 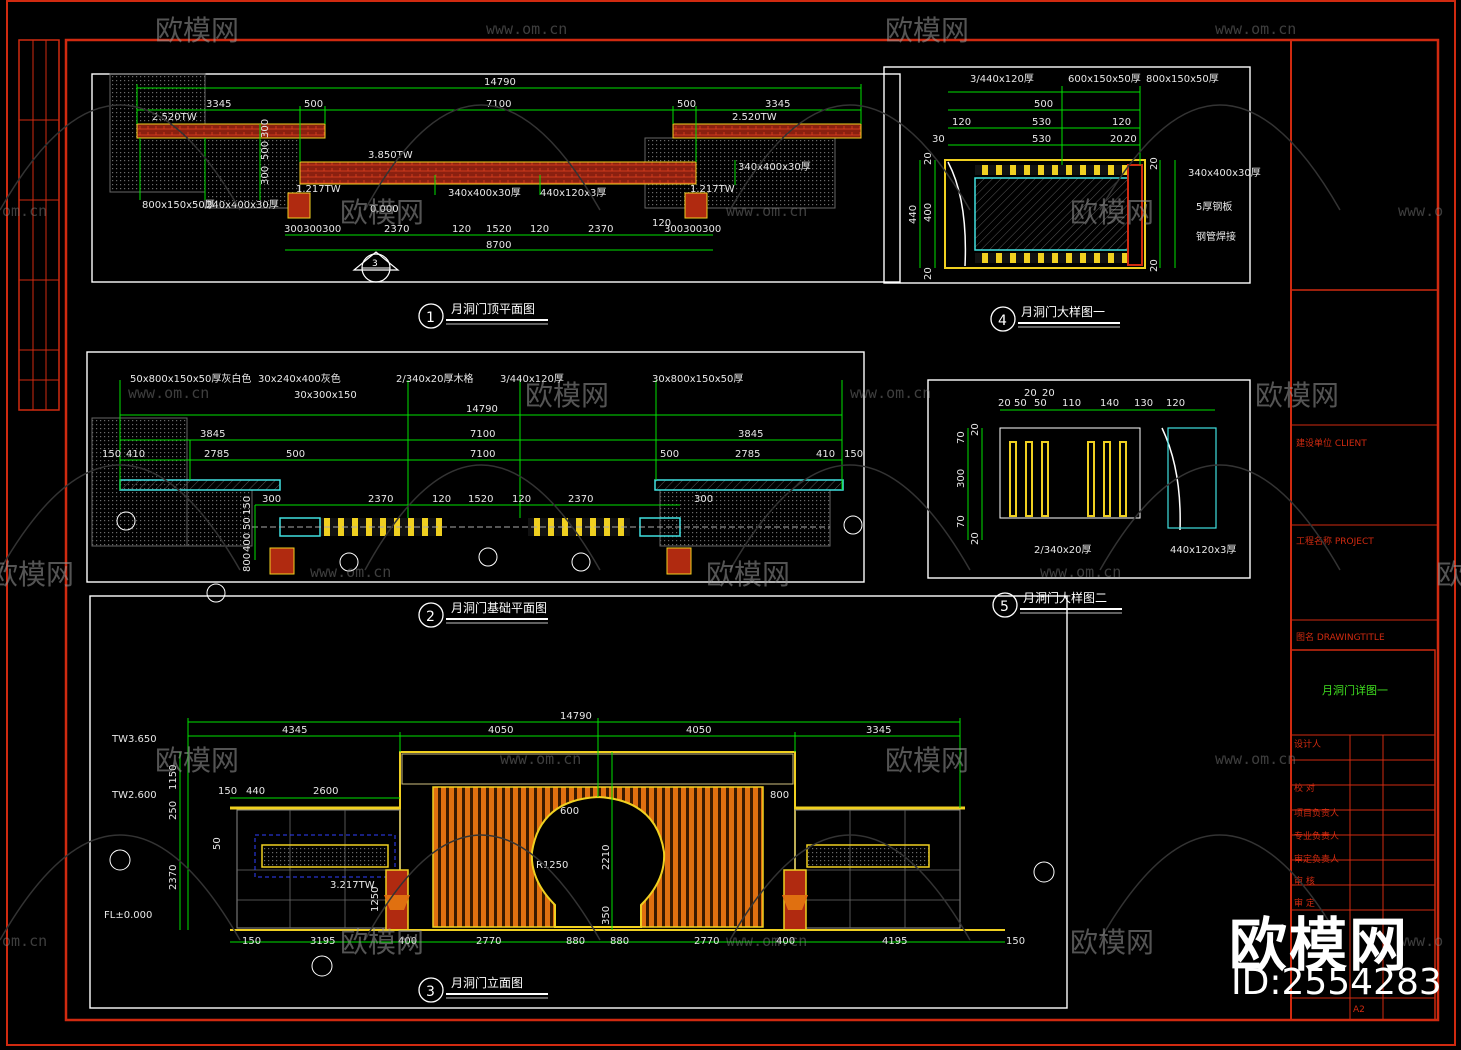 What do you see at coordinates (482, 434) in the screenshot?
I see `p2-dim-2: 7100` at bounding box center [482, 434].